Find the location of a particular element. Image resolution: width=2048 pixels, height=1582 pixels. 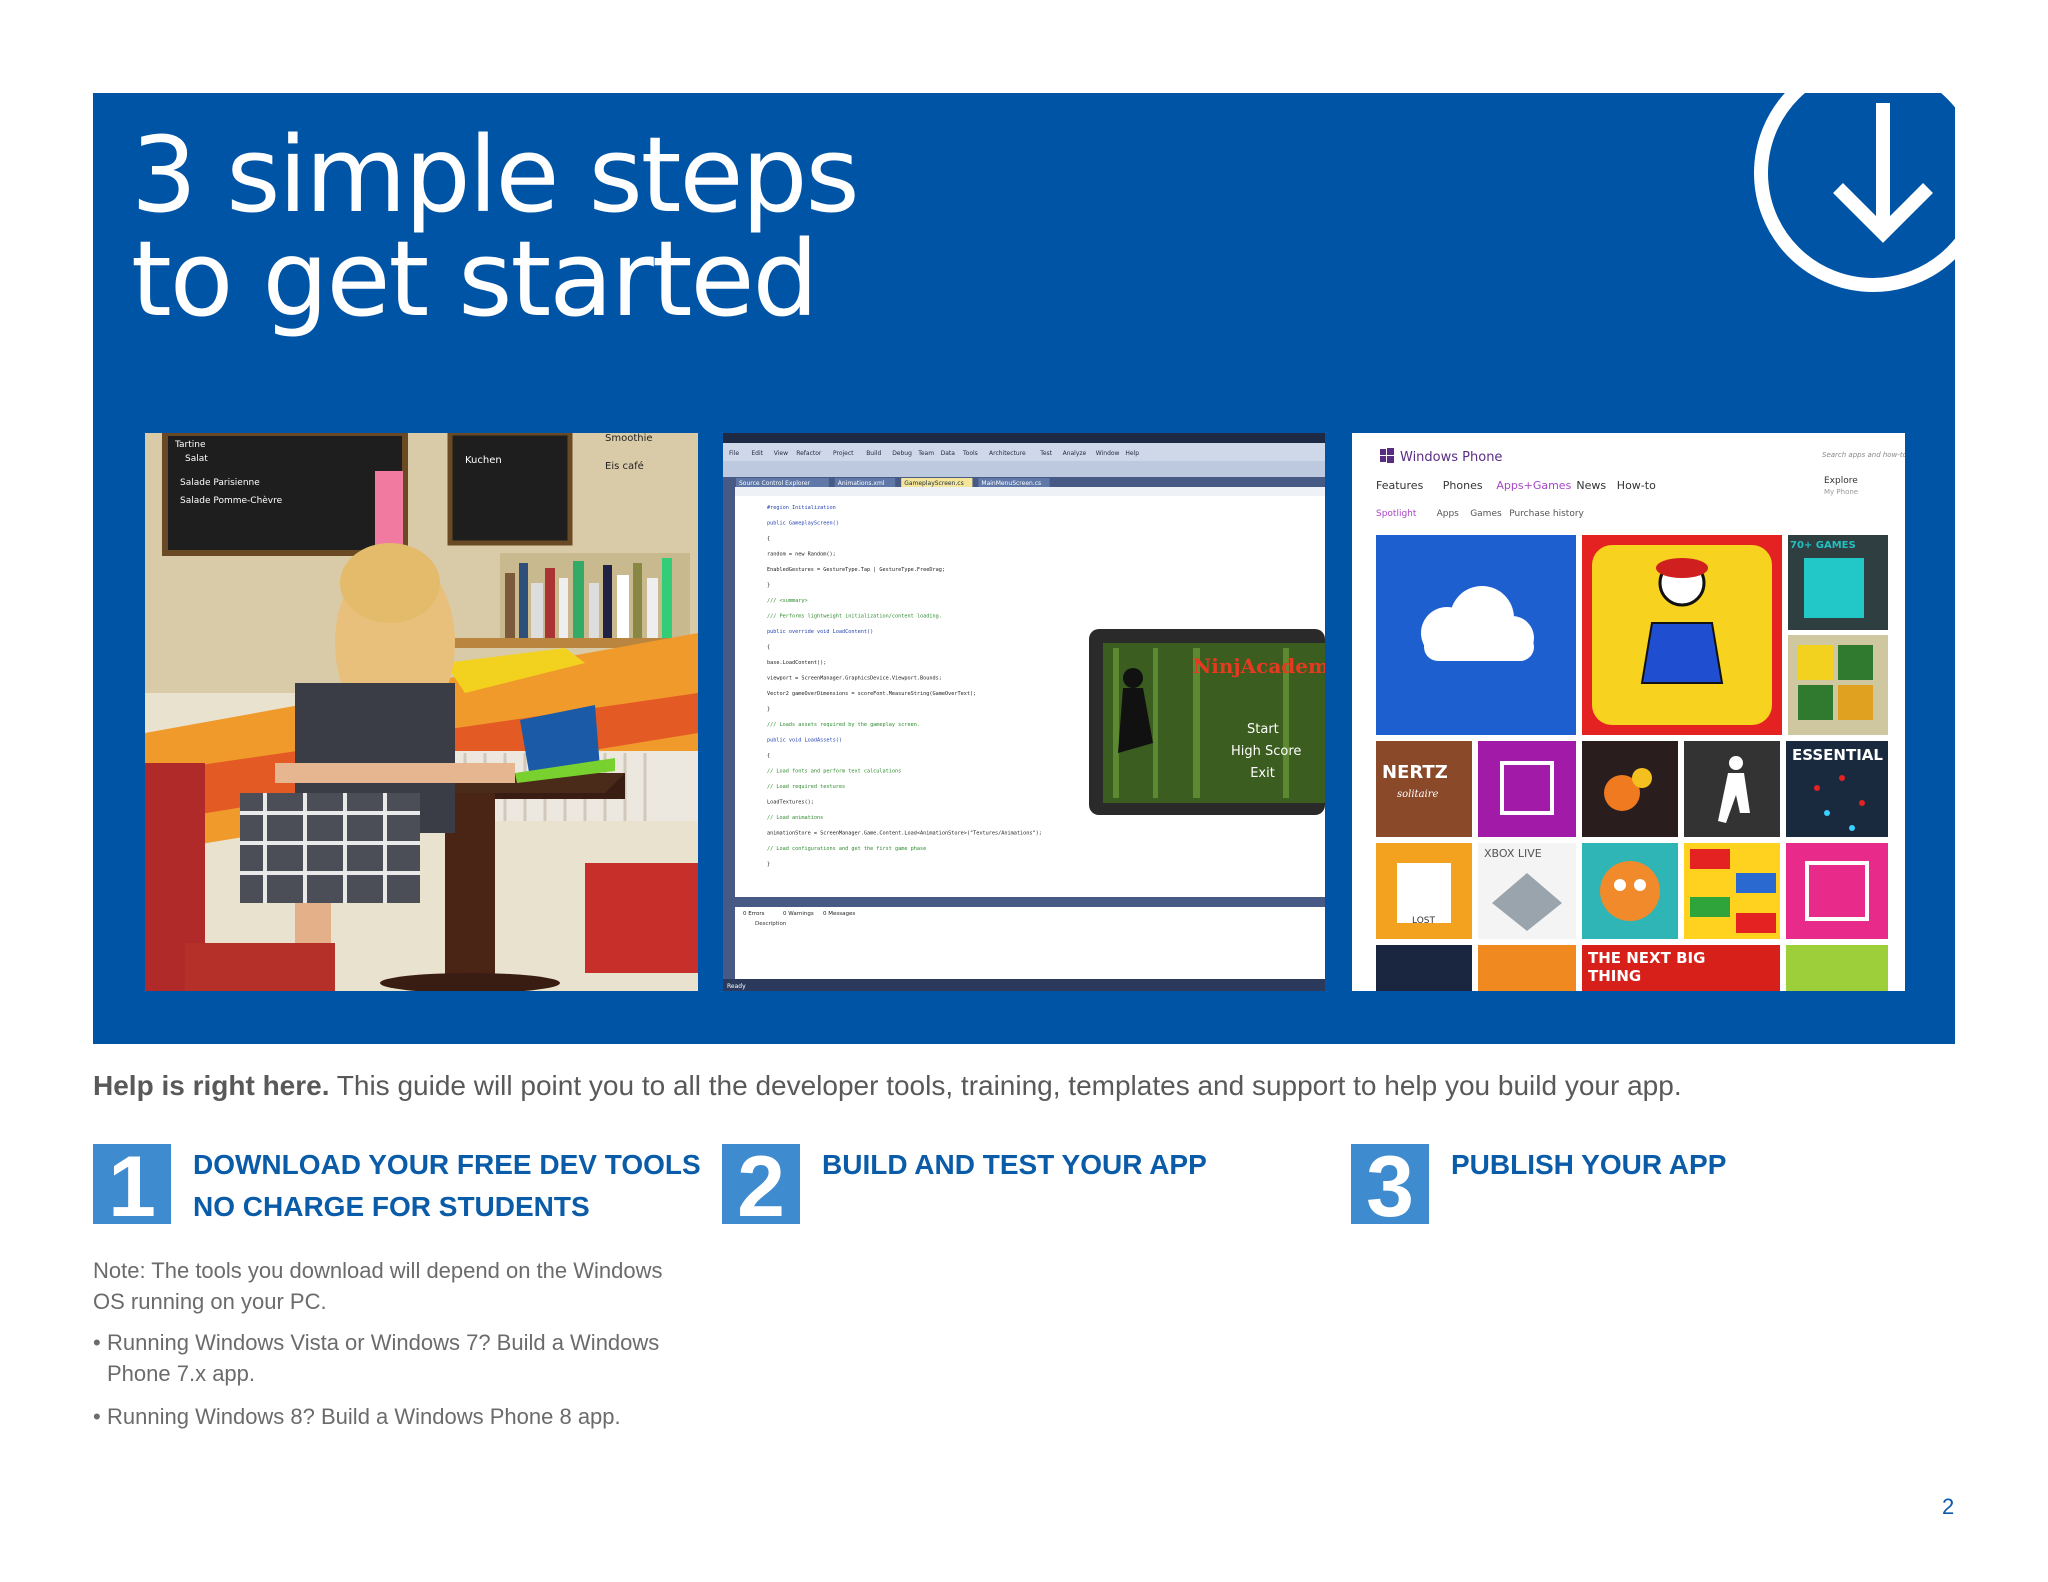

code-line: random = new Random(); is located at coordinates (801, 555).